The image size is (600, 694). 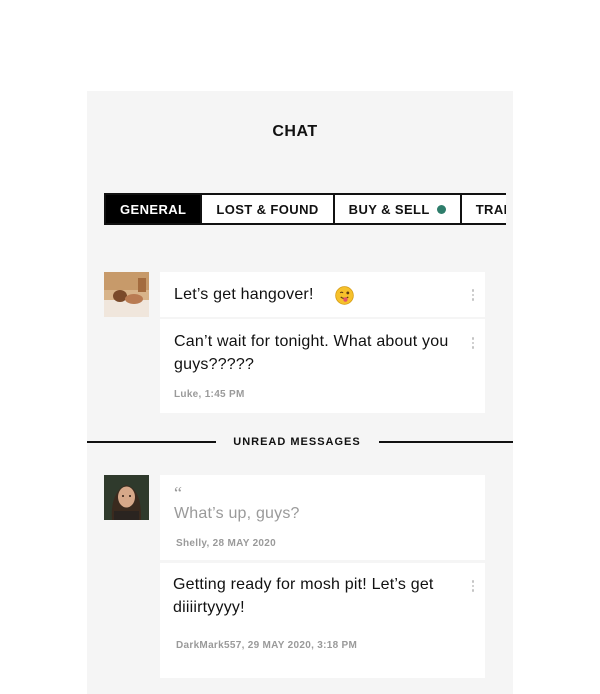 What do you see at coordinates (297, 442) in the screenshot?
I see `unread-messages-divider: UNREAD MESSAGES` at bounding box center [297, 442].